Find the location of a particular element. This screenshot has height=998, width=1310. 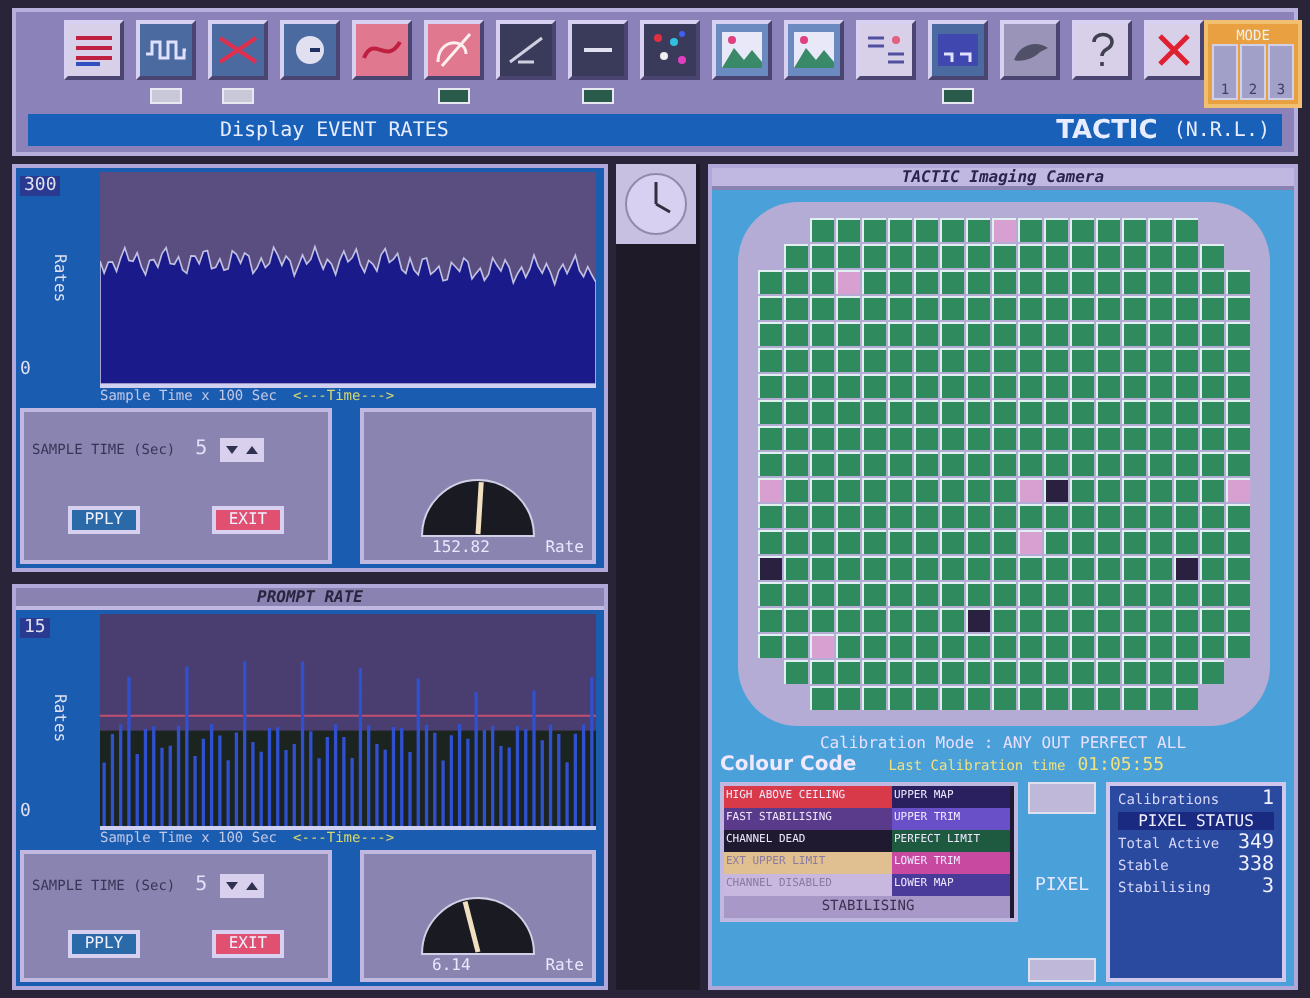

stat-value: 338 is located at coordinates (1255, 865).